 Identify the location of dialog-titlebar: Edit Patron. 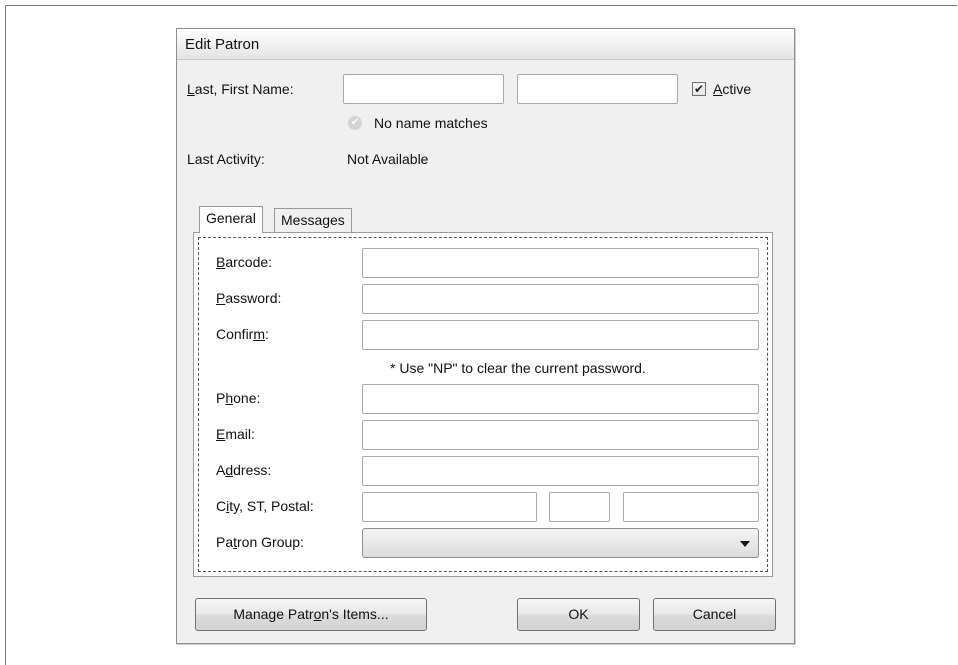
(485, 44).